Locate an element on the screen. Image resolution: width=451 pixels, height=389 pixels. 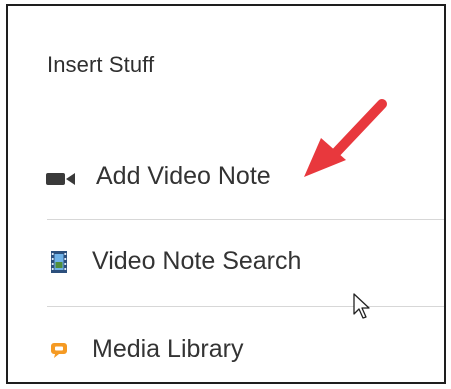
menu-item-label: Video Note Search is located at coordinates (197, 261).